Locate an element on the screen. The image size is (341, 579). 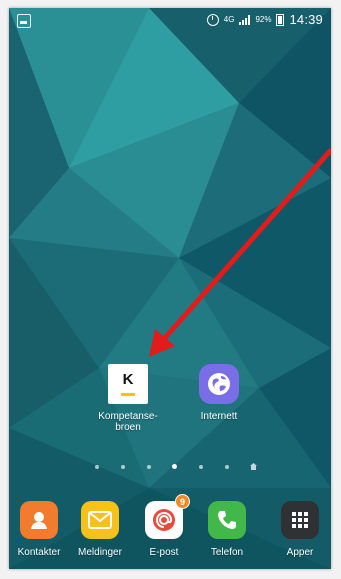
phone-app: Telefon is located at coordinates (227, 529).